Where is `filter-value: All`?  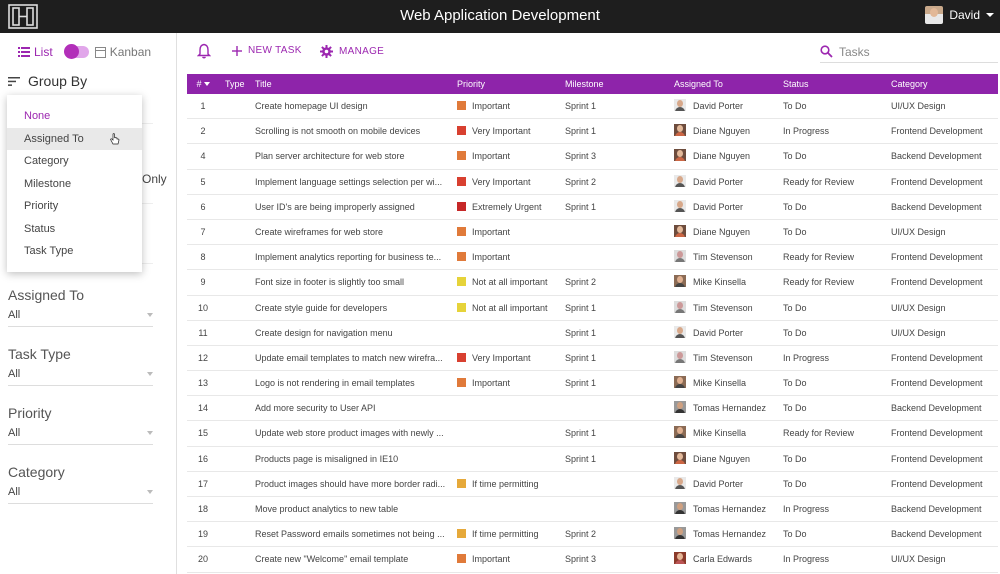 filter-value: All is located at coordinates (14, 315).